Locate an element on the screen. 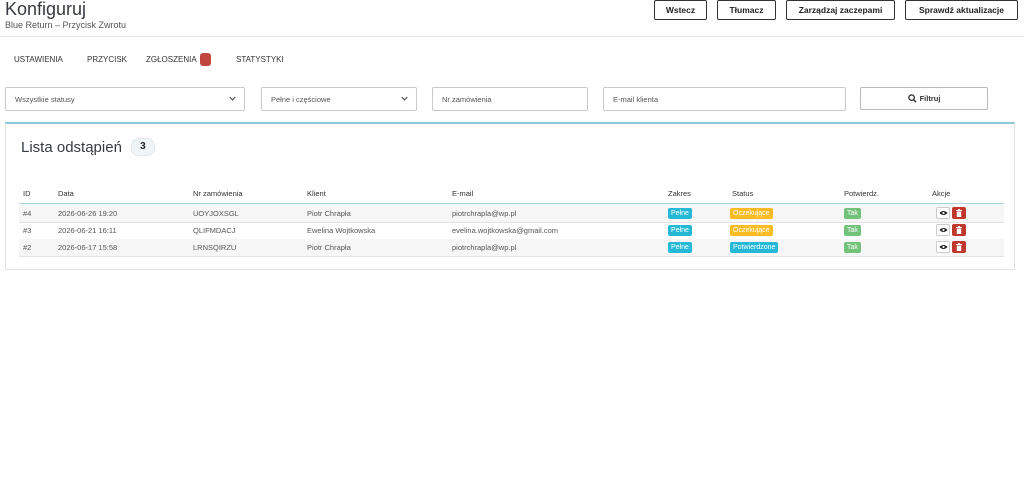 Image resolution: width=1024 pixels, height=501 pixels. tab-button-label: PRZYCISK is located at coordinates (107, 59).